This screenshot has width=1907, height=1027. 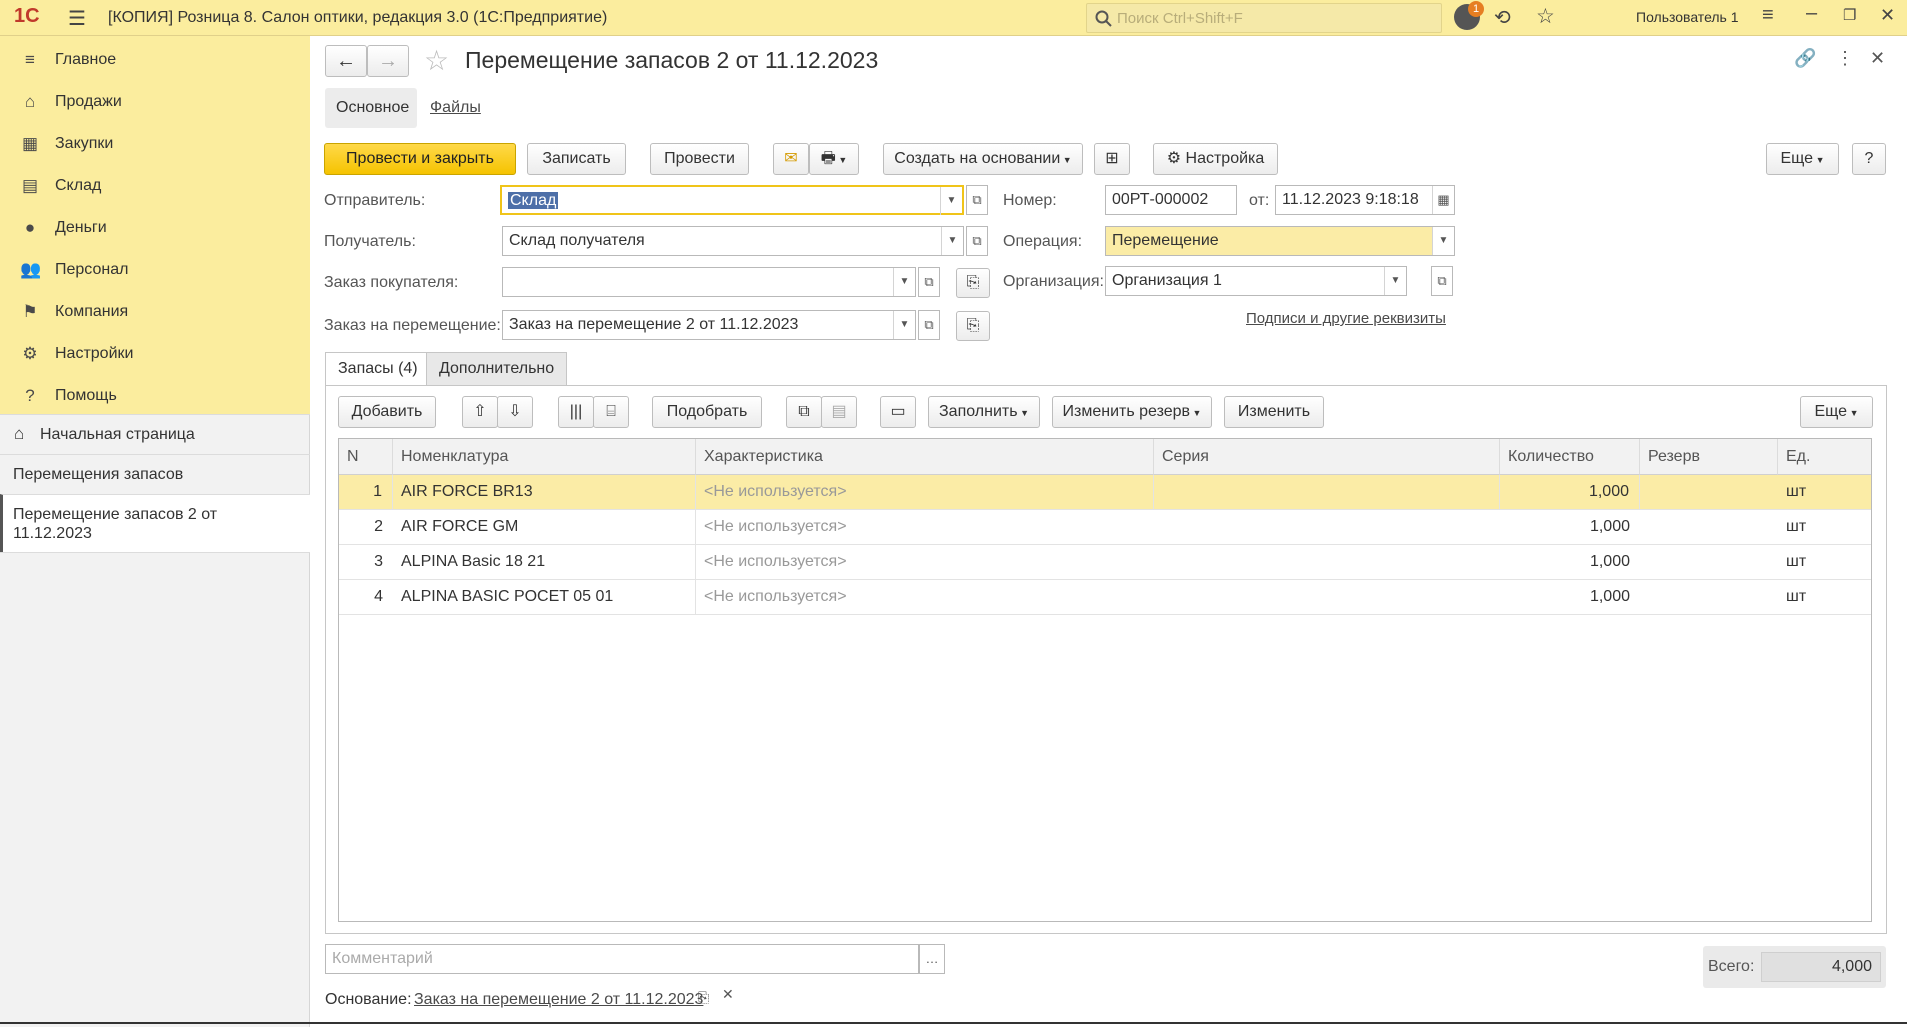 I want to click on paste-rows-button: ▤, so click(x=839, y=412).